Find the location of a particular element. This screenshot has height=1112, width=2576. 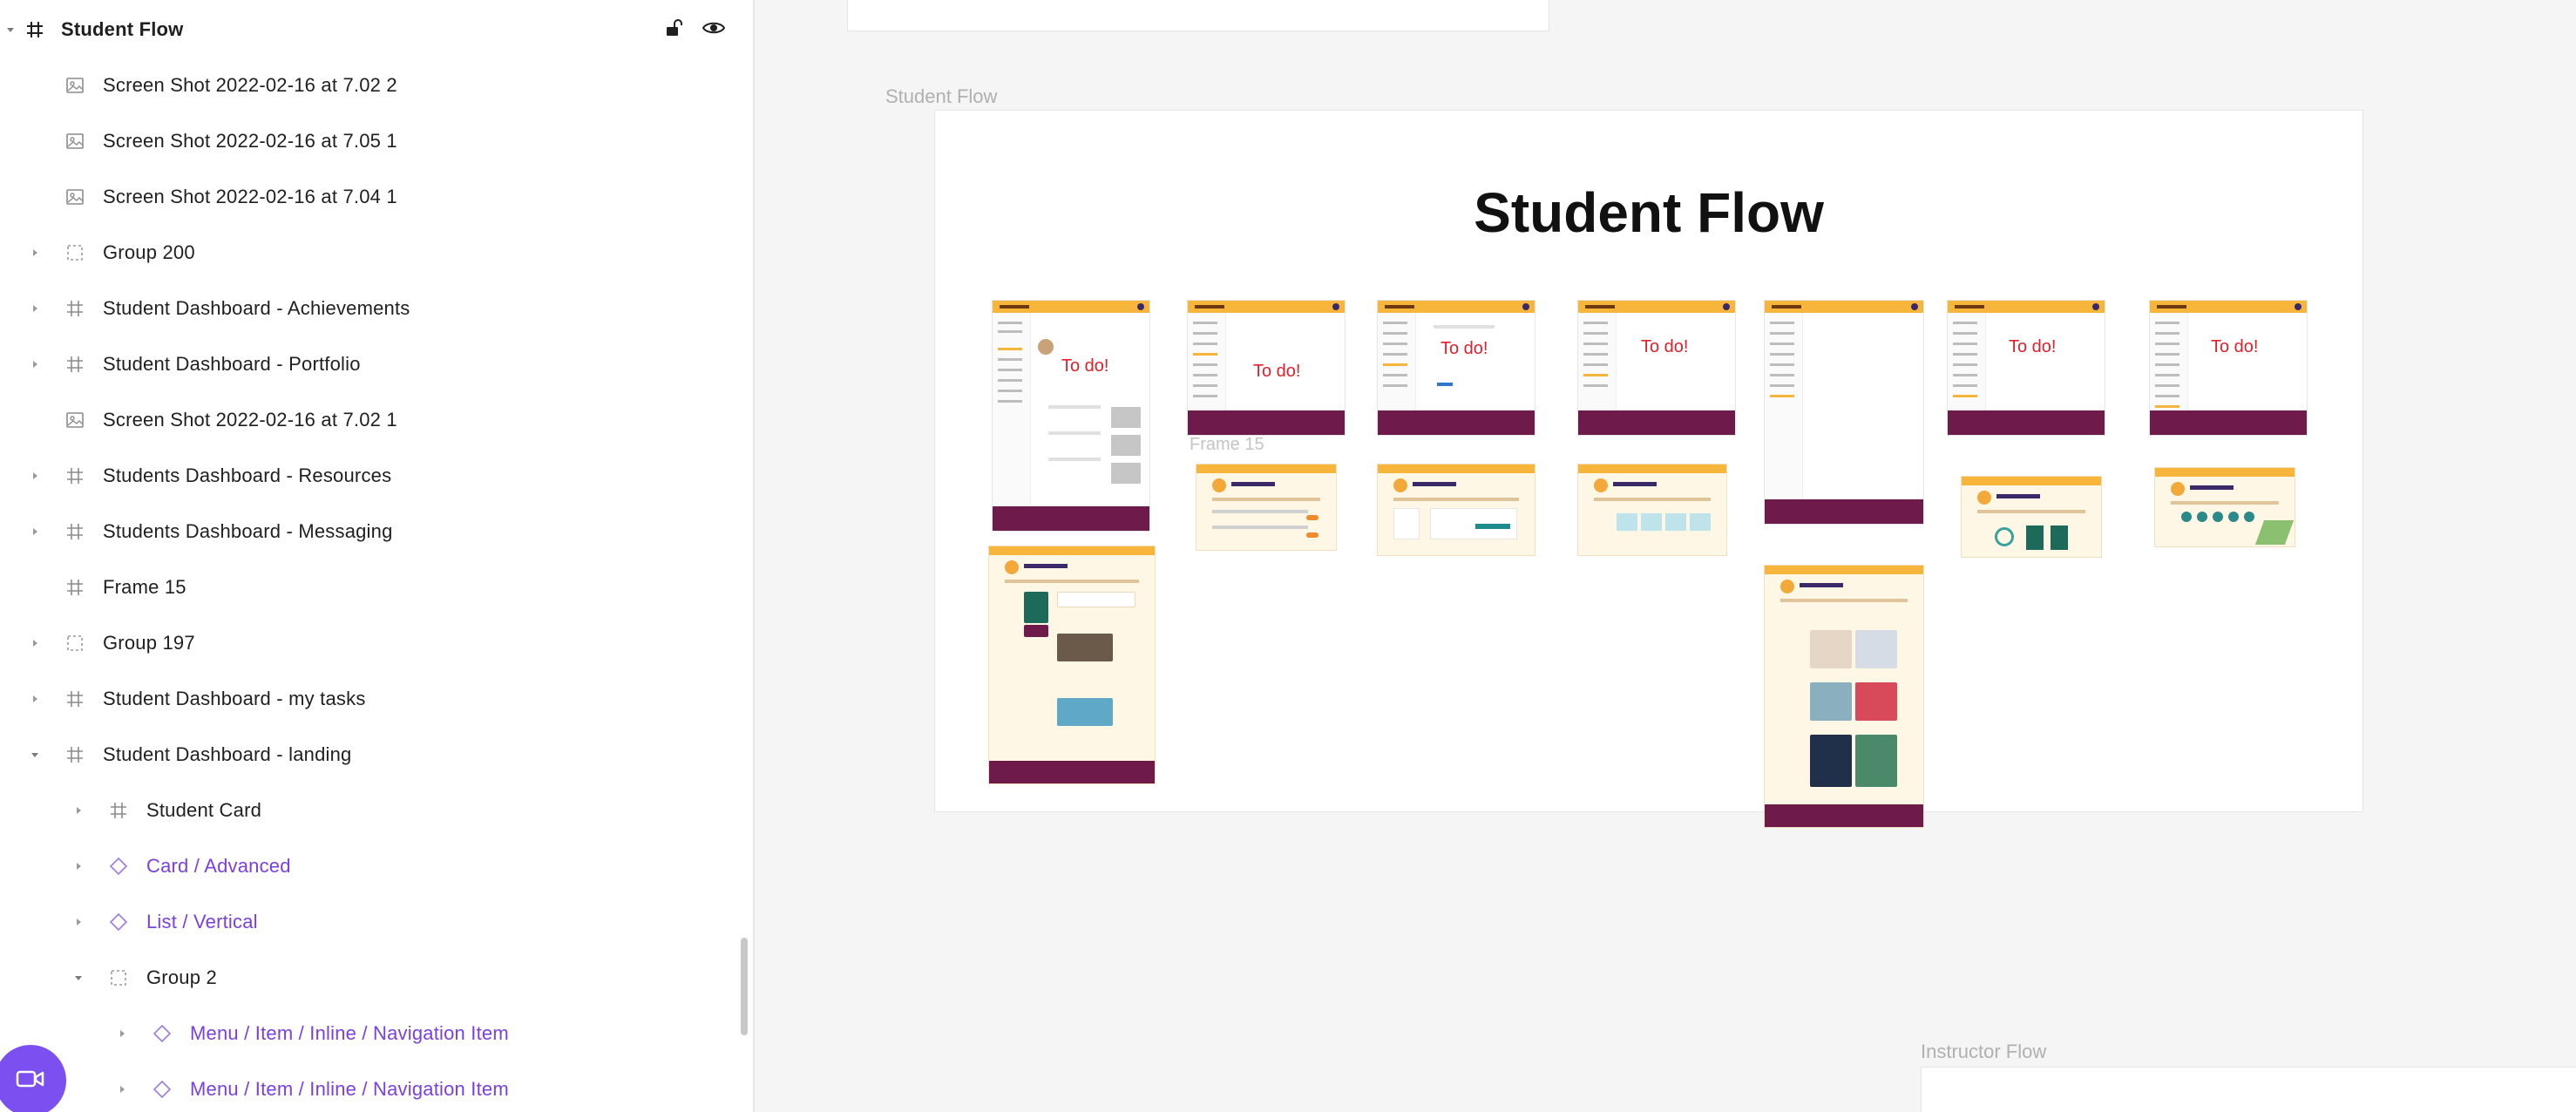

layer-row: Screen Shot 2022-02-16 at 7.04 1 is located at coordinates (376, 197).